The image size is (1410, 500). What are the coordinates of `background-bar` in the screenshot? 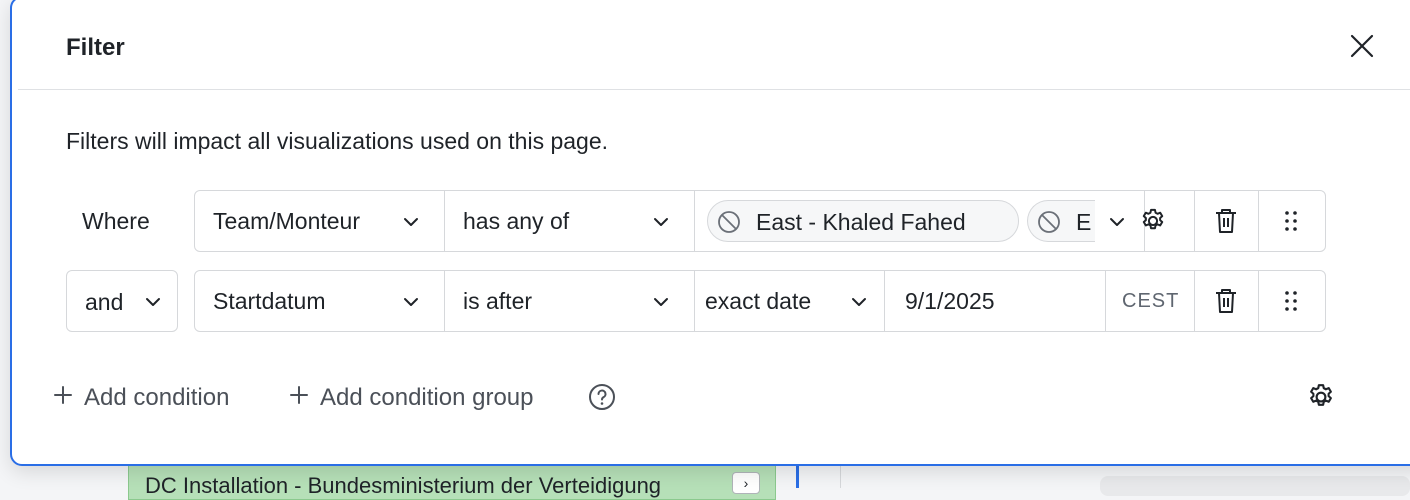 It's located at (1255, 486).